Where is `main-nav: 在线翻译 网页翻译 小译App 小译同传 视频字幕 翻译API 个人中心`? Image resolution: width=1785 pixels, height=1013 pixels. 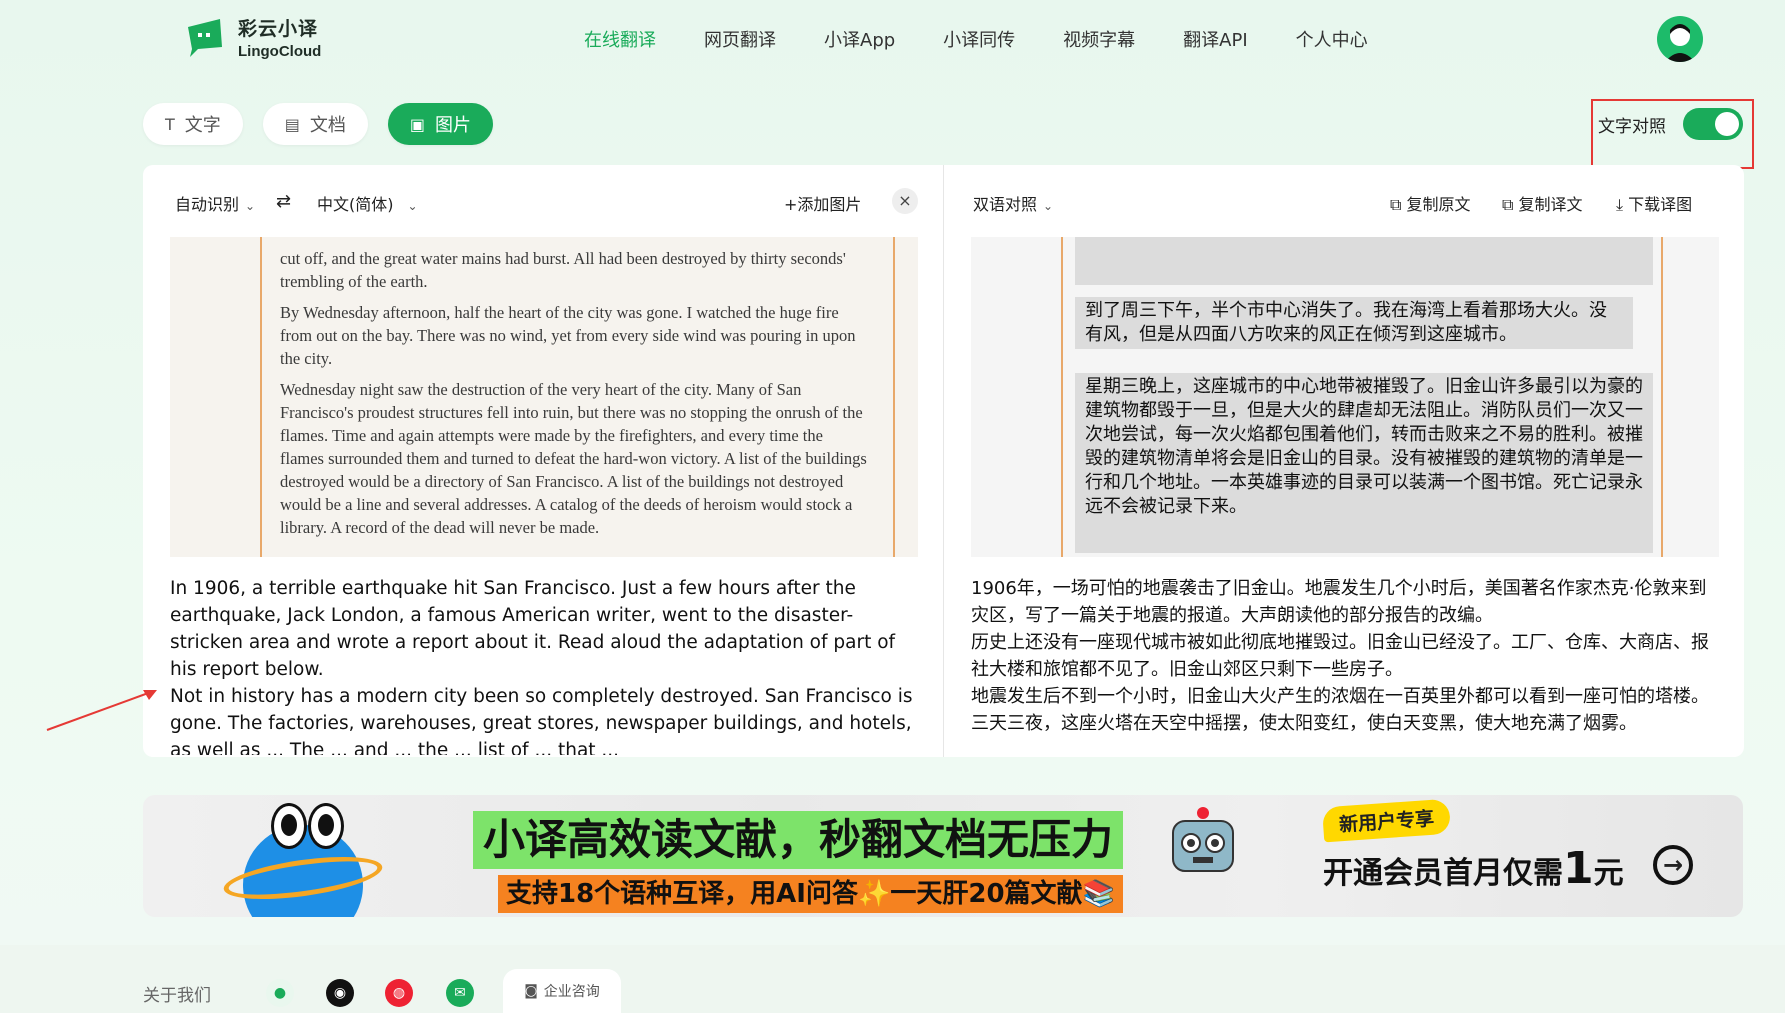 main-nav: 在线翻译 网页翻译 小译App 小译同传 视频字幕 翻译API 个人中心 is located at coordinates (1000, 39).